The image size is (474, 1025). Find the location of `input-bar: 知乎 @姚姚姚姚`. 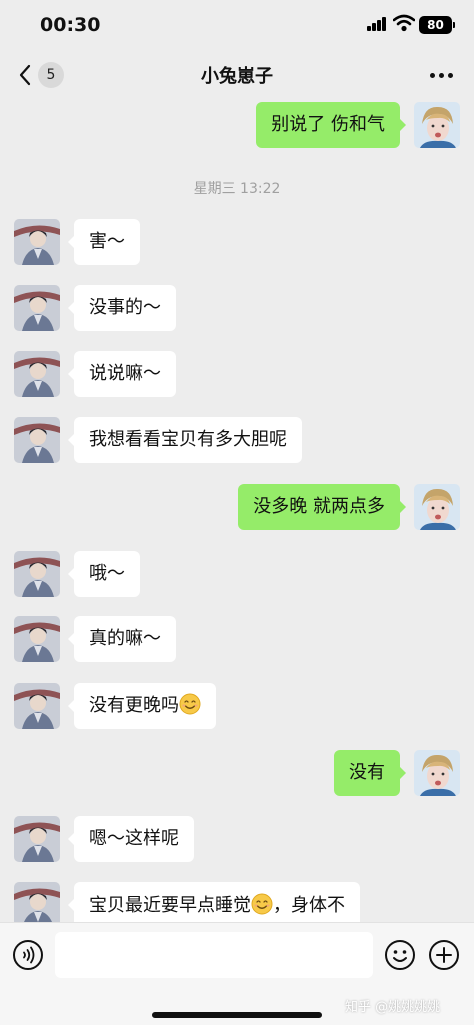

input-bar: 知乎 @姚姚姚姚 is located at coordinates (237, 973).